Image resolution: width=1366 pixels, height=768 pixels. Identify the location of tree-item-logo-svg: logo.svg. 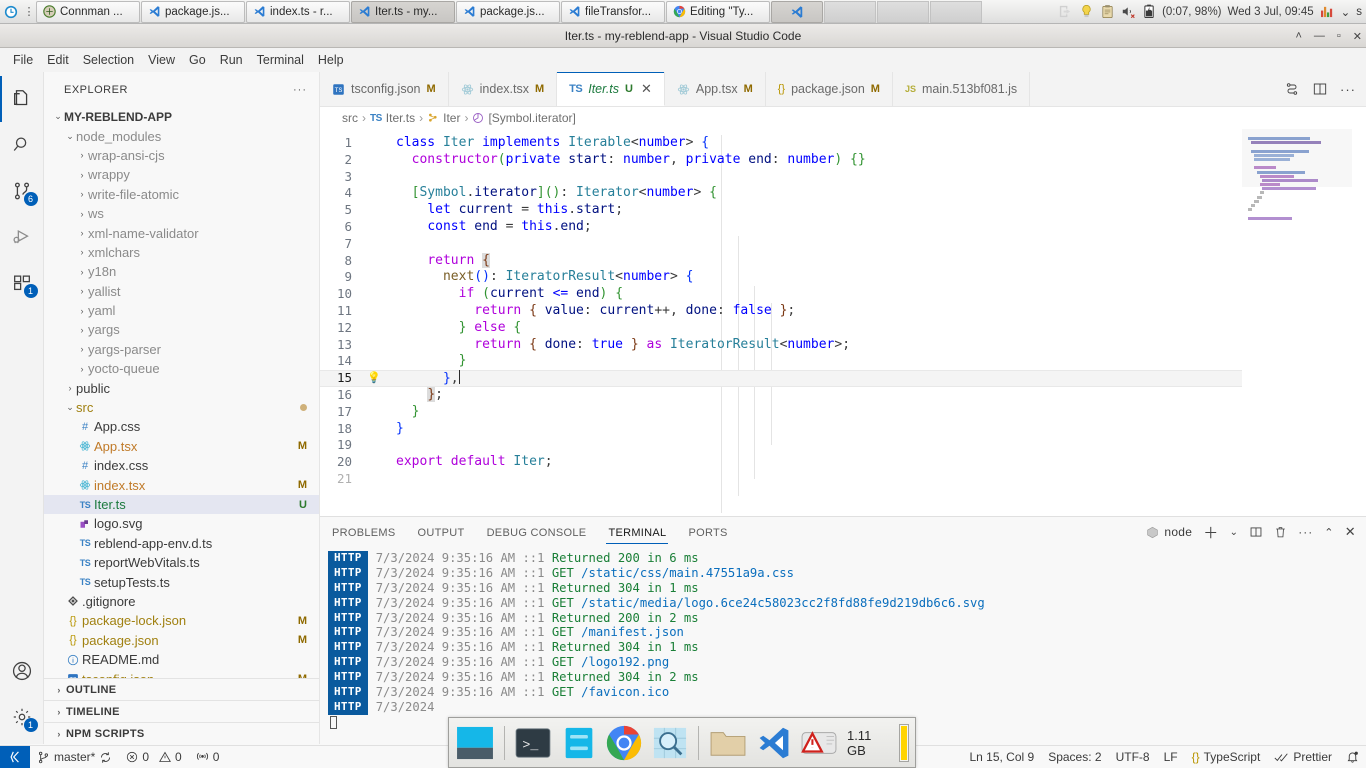
(181, 523).